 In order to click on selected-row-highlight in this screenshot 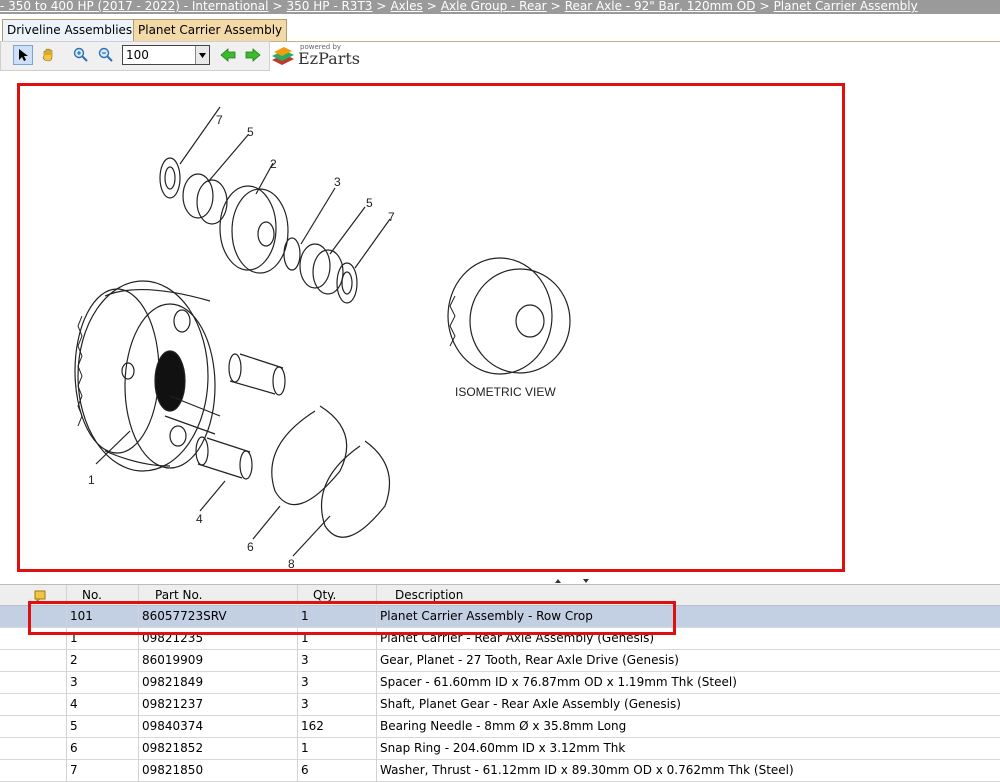, I will do `click(352, 618)`.